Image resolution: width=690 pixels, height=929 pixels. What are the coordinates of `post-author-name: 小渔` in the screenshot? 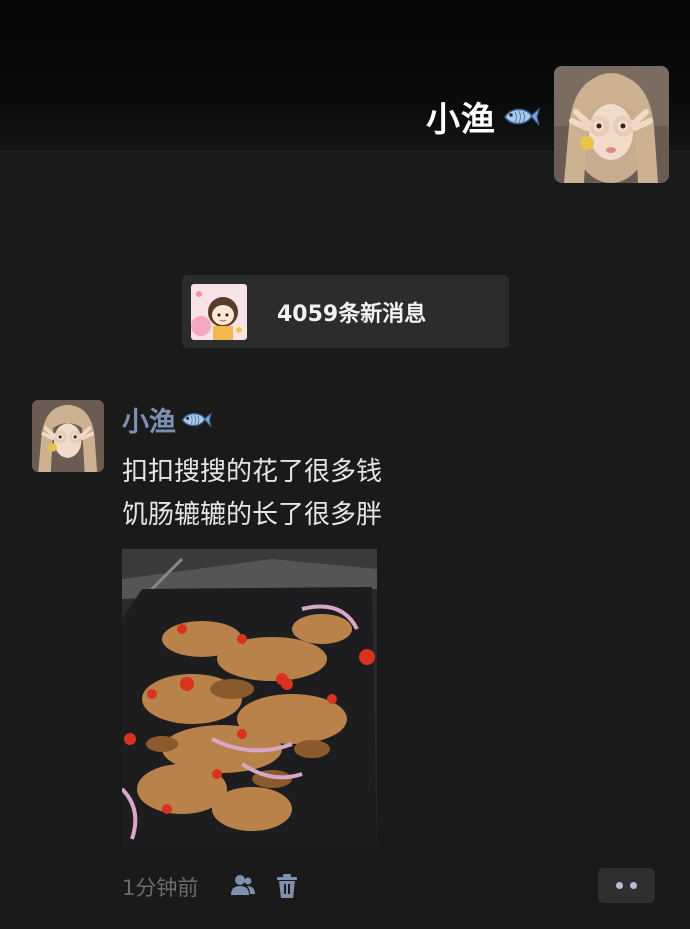 It's located at (167, 419).